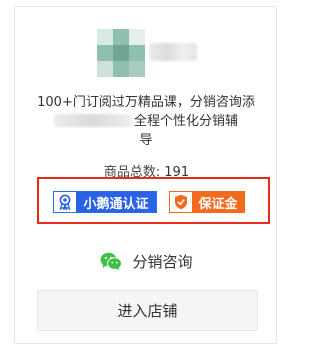 This screenshot has width=320, height=350. I want to click on shield-check-icon, so click(181, 202).